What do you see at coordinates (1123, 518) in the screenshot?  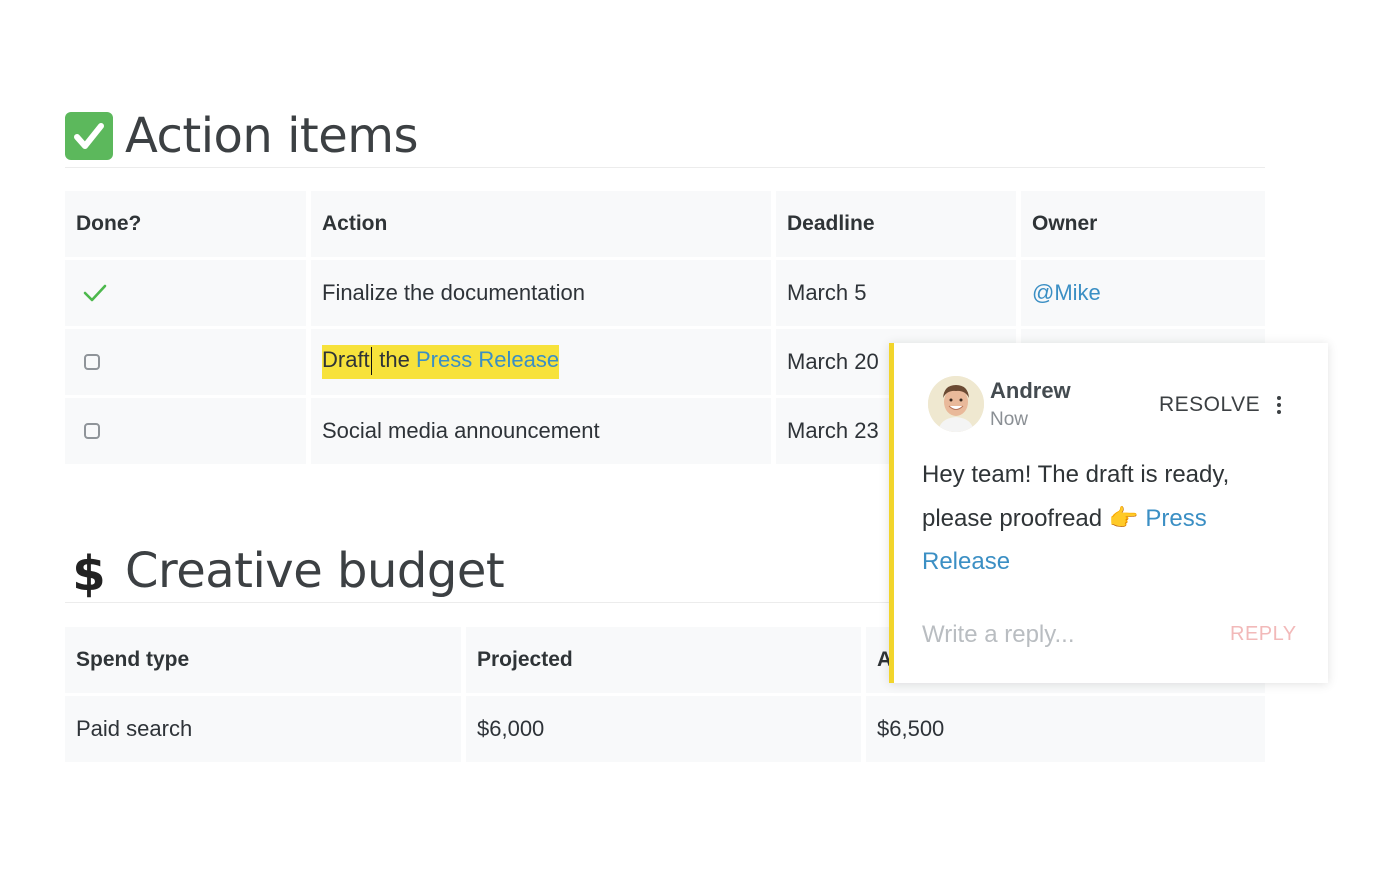 I see `pointing-hand-emoji-icon: 👉` at bounding box center [1123, 518].